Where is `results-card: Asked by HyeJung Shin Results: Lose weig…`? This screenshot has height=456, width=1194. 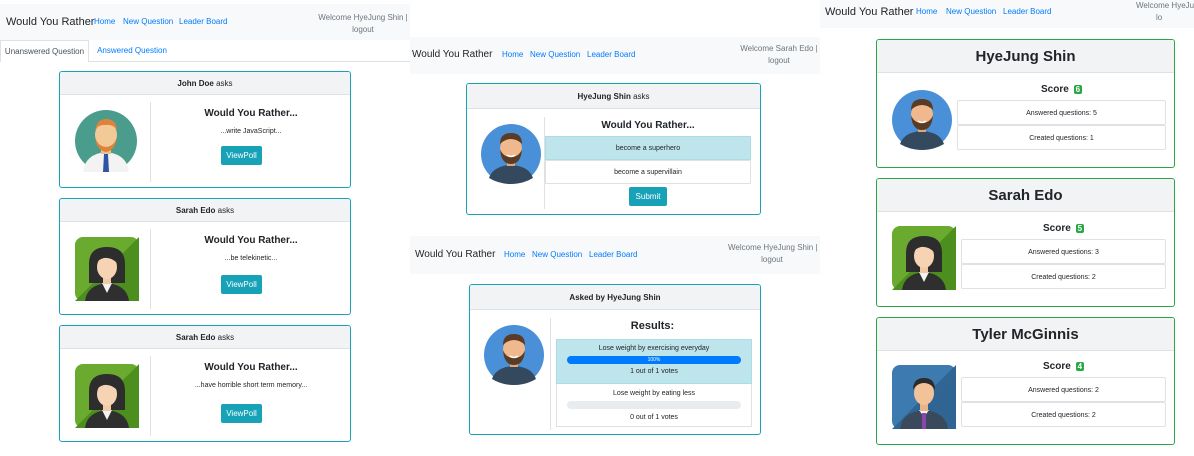
results-card: Asked by HyeJung Shin Results: Lose weig… is located at coordinates (615, 359).